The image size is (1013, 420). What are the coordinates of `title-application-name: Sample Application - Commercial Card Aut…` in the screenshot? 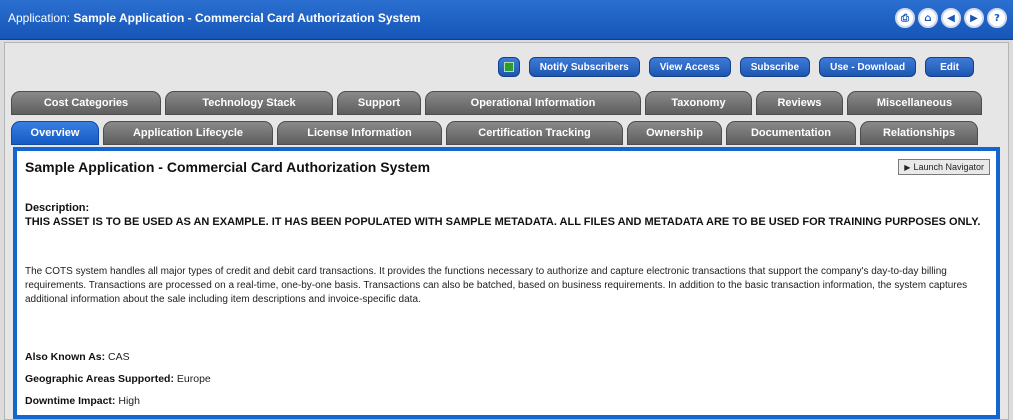 It's located at (247, 18).